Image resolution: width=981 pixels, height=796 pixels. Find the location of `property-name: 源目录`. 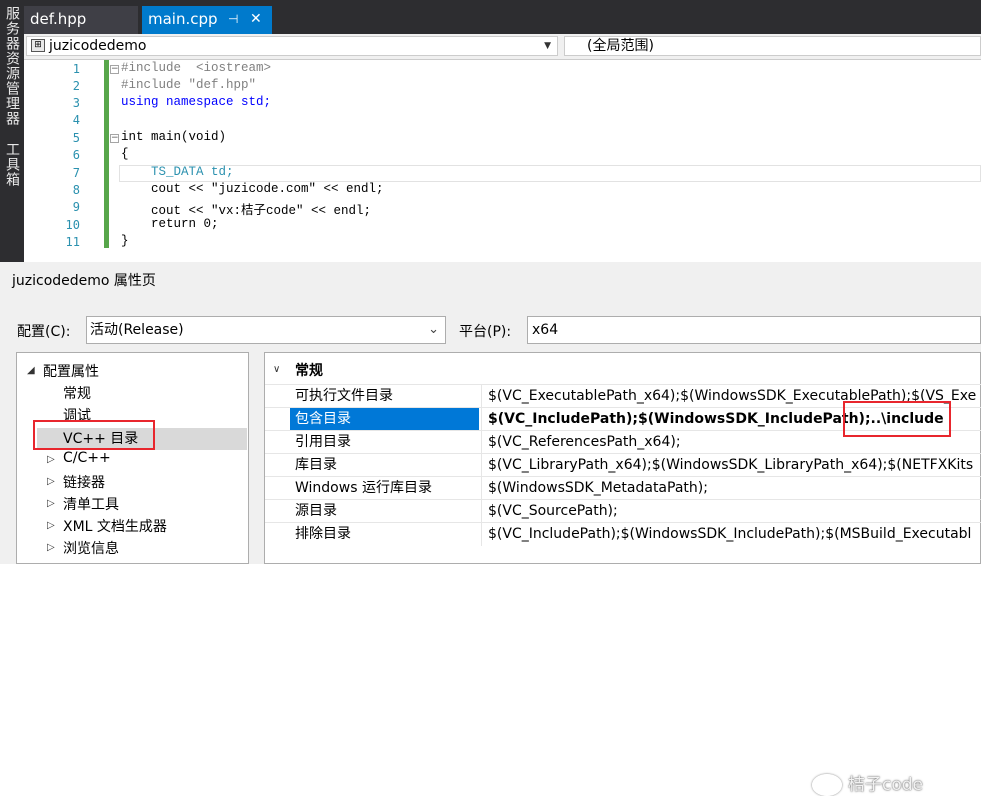

property-name: 源目录 is located at coordinates (316, 511).